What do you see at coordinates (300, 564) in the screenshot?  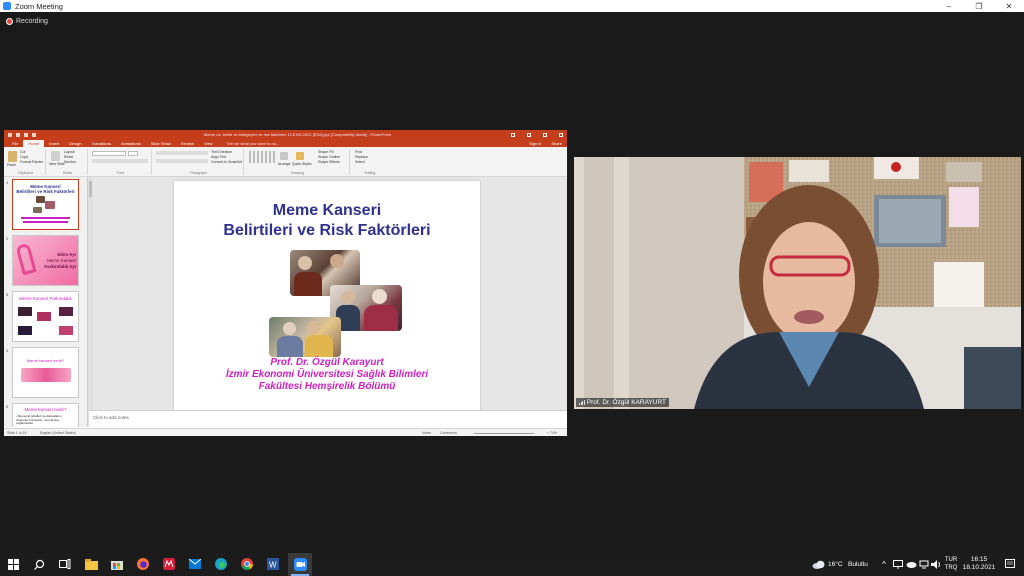 I see `zoom-taskbar-button` at bounding box center [300, 564].